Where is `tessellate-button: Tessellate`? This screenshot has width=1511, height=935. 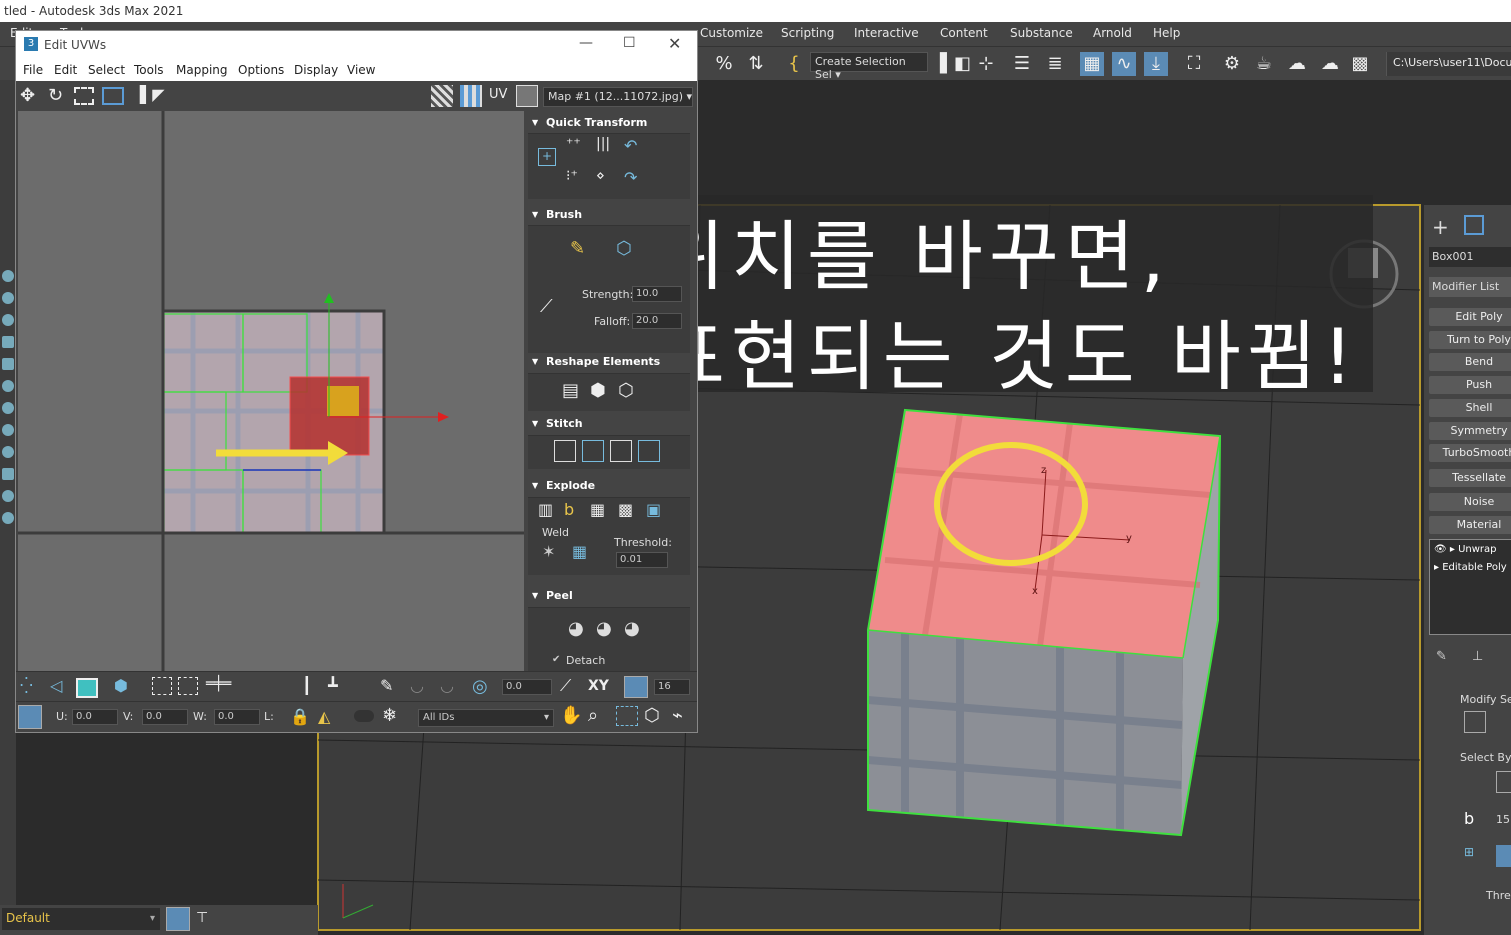
tessellate-button: Tessellate is located at coordinates (1470, 478).